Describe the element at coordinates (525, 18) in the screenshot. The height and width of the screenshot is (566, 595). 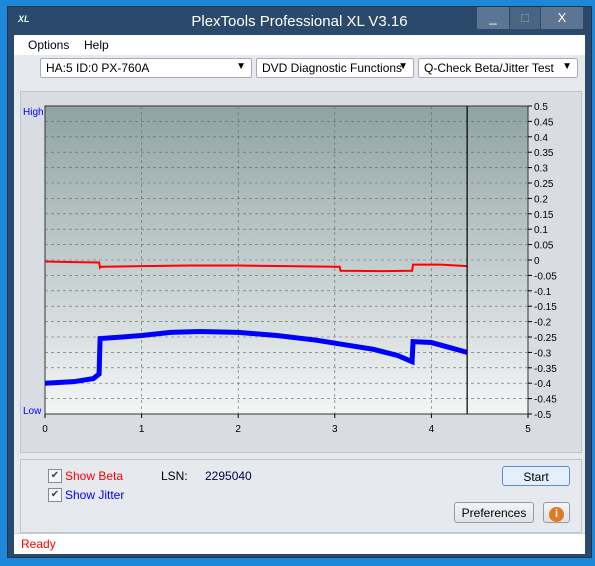
I see `maximize-button: □` at that location.